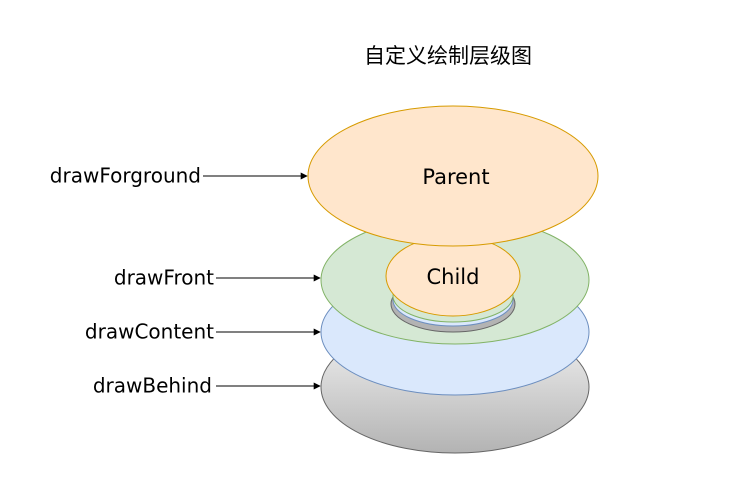 This screenshot has height=490, width=729. What do you see at coordinates (455, 177) in the screenshot?
I see `parent-node-label: Parent` at bounding box center [455, 177].